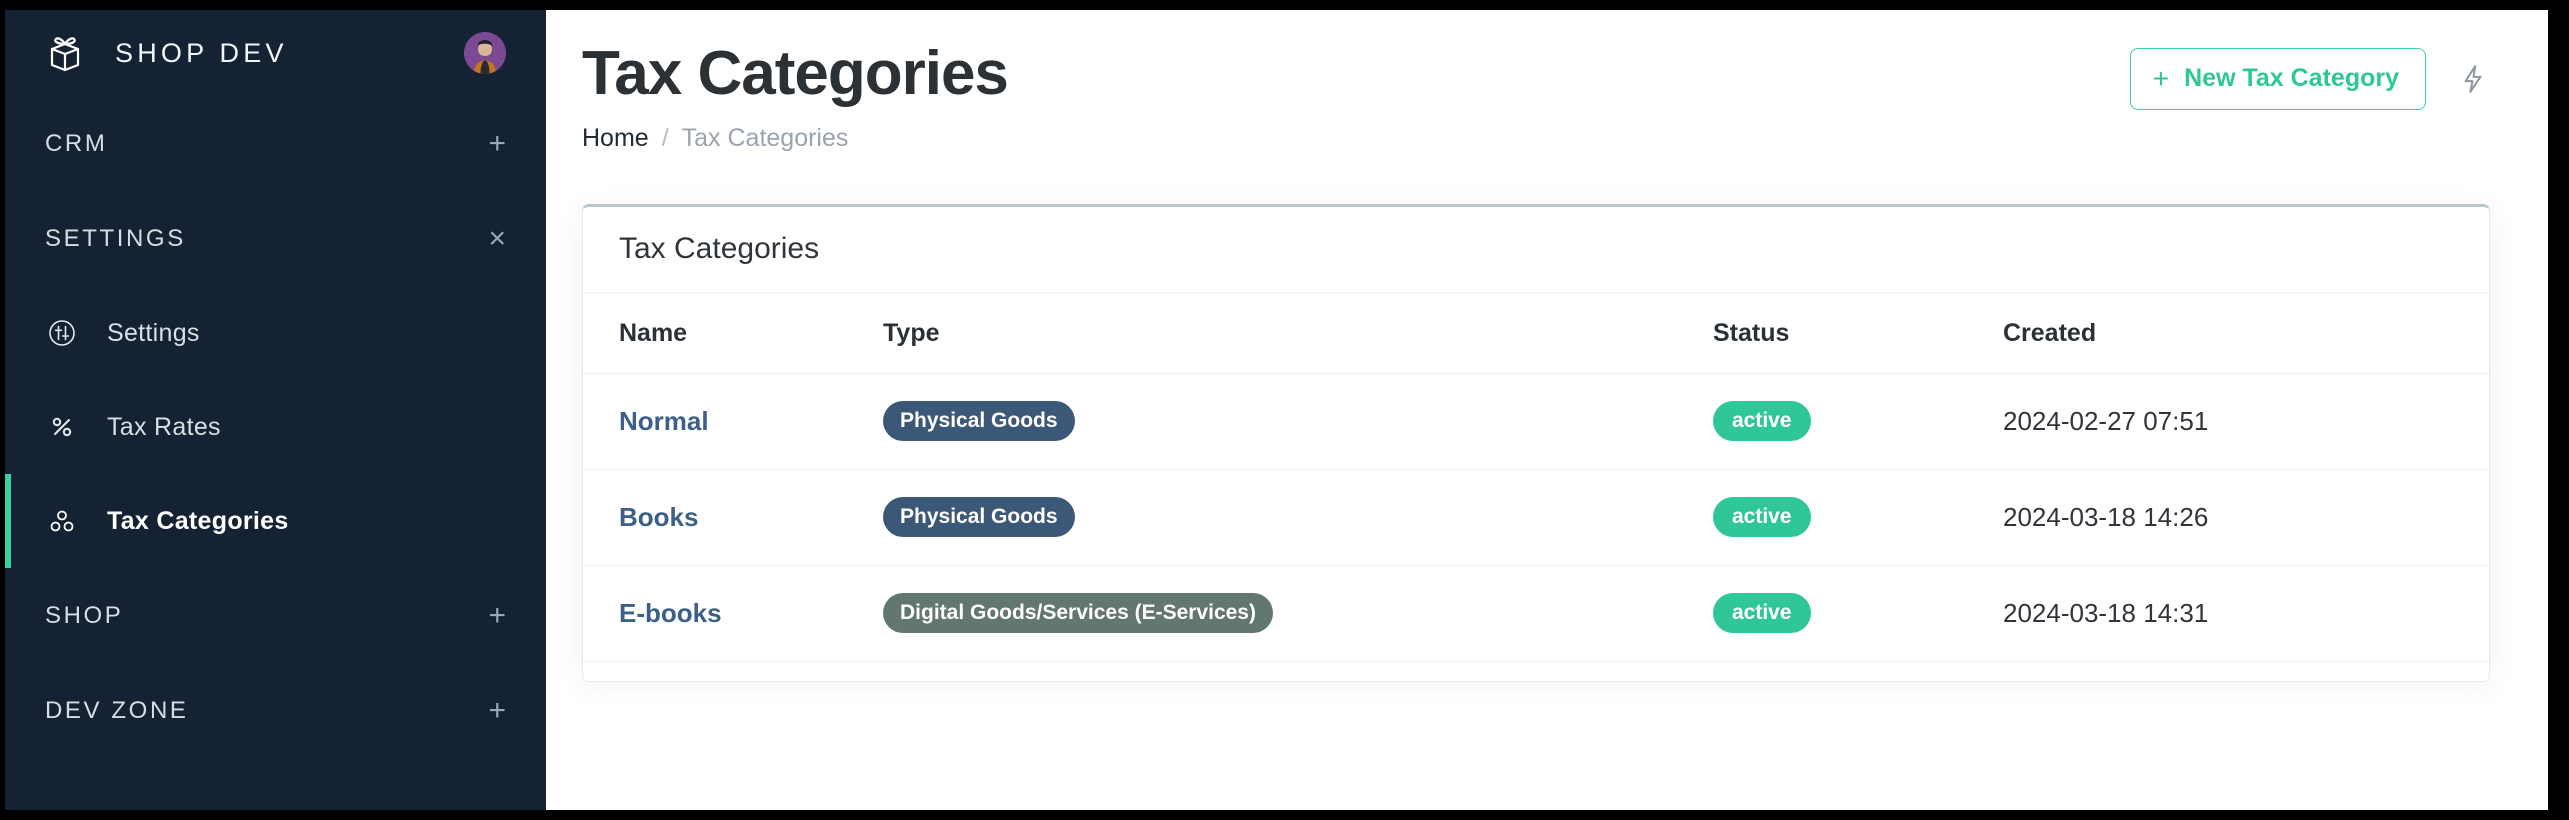  What do you see at coordinates (1536, 250) in the screenshot?
I see `card-header: Tax Categories` at bounding box center [1536, 250].